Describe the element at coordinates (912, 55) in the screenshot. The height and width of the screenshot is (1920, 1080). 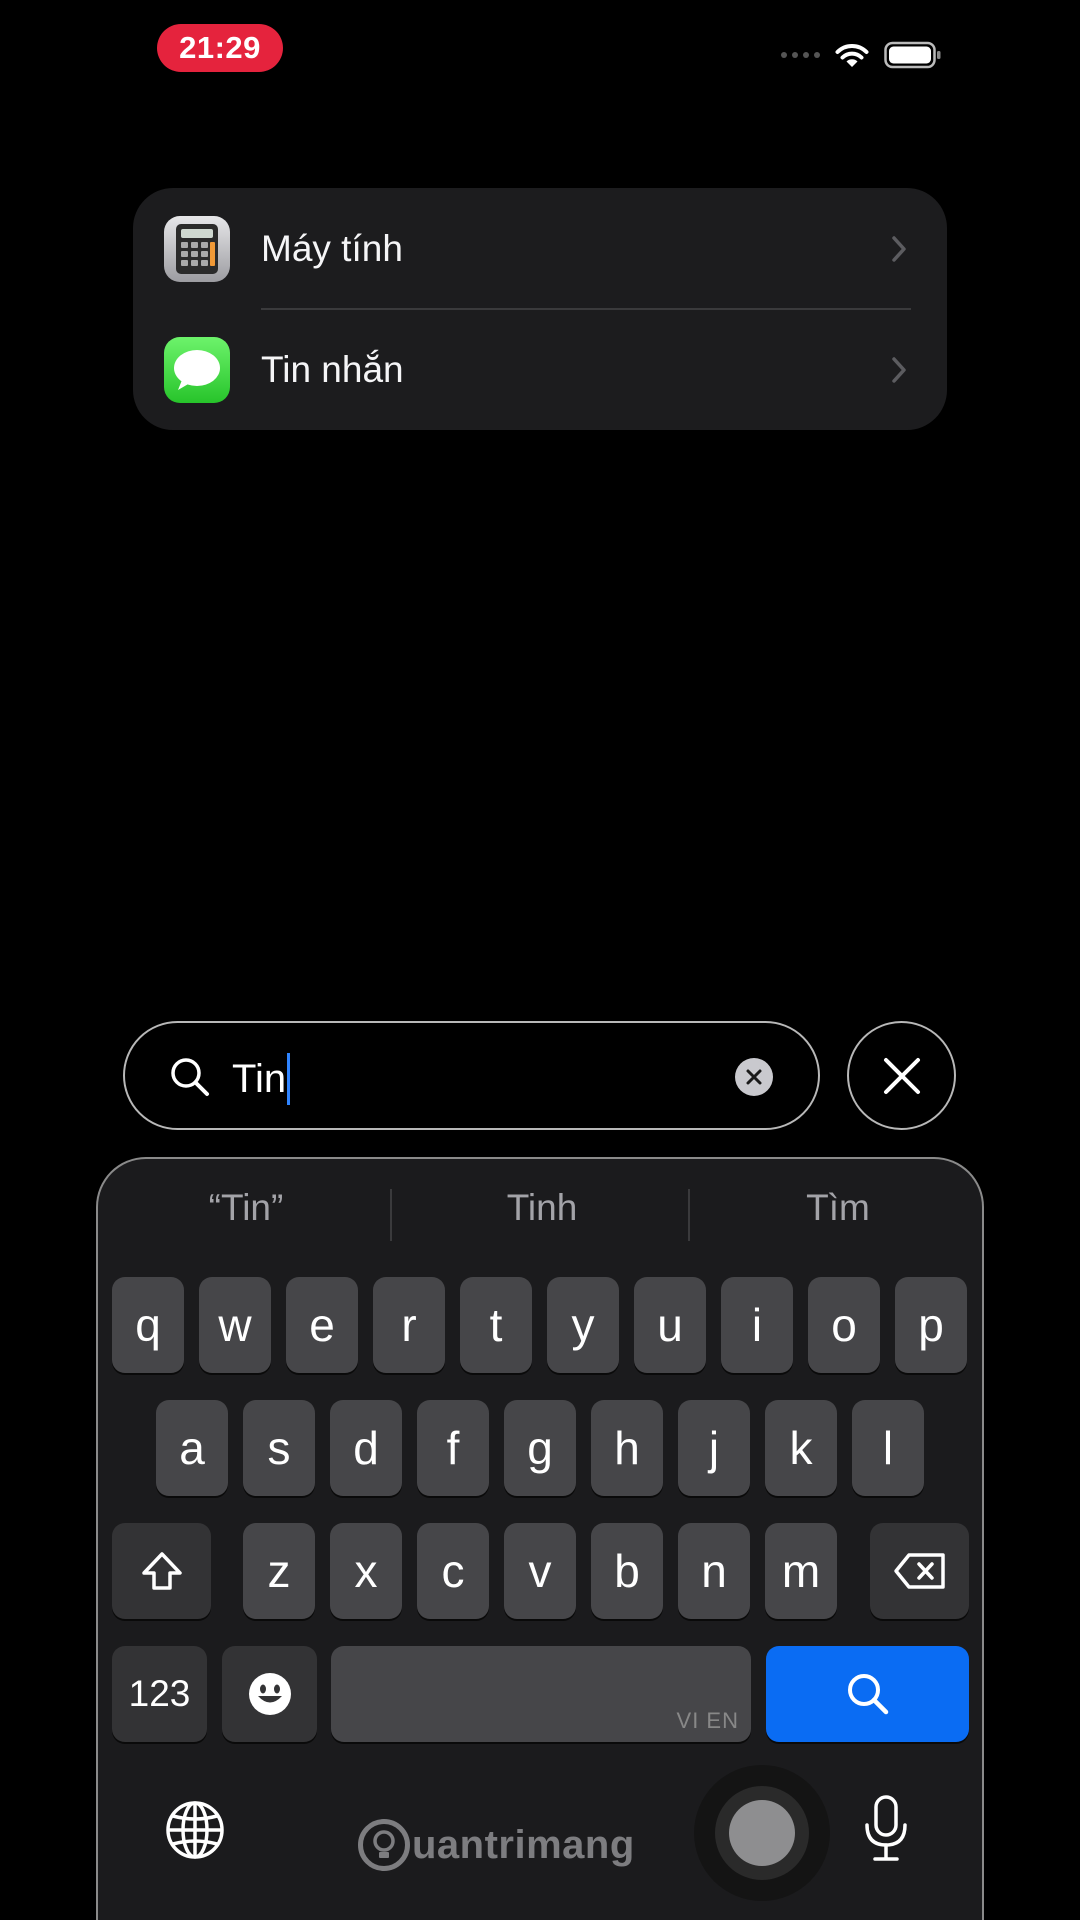
I see `battery-icon` at that location.